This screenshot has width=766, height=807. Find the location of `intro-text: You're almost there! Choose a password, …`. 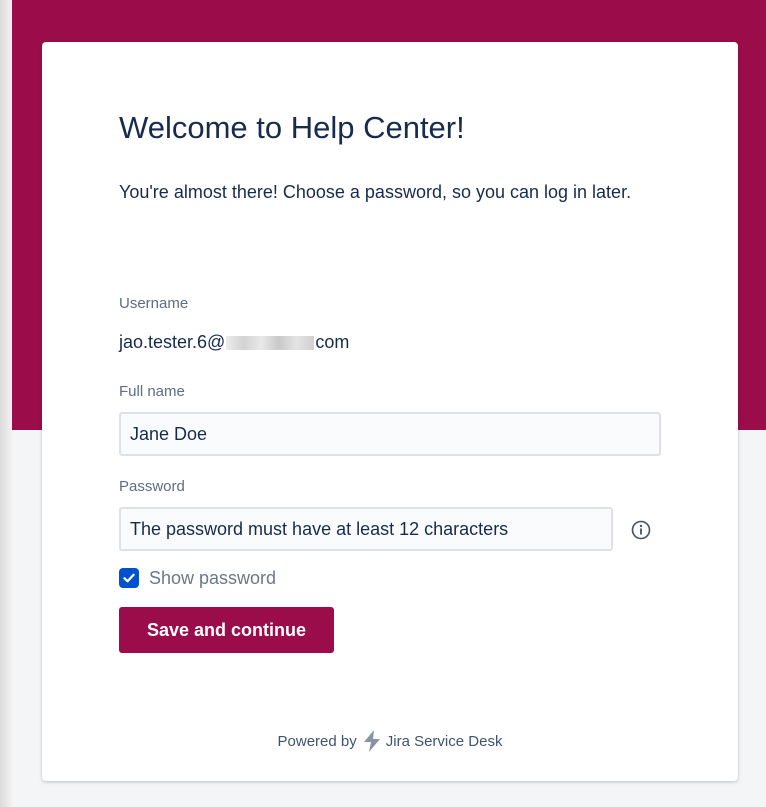

intro-text: You're almost there! Choose a password, … is located at coordinates (375, 192).